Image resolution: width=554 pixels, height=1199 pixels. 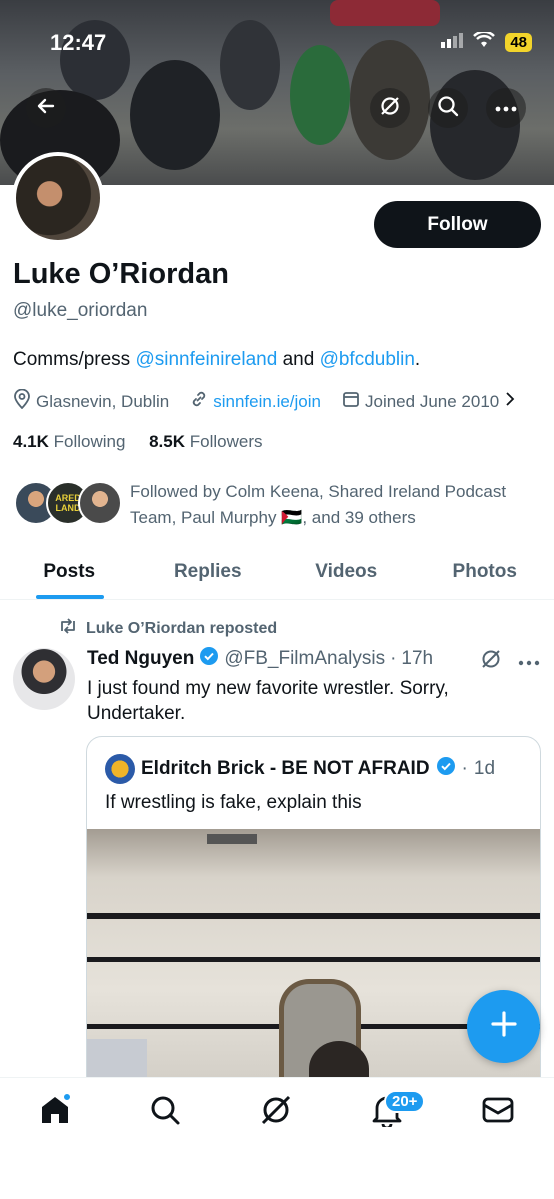 I want to click on follow-counts: 4.1K Following 8.5K Followers, so click(x=137, y=442).